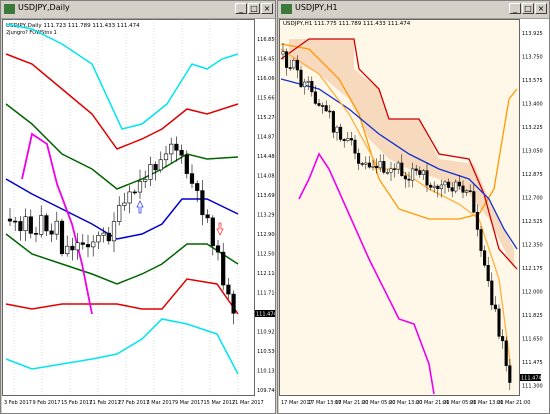 The width and height of the screenshot is (550, 414). Describe the element at coordinates (248, 403) in the screenshot. I see `date-axis-label: 21 Mar 2017` at that location.